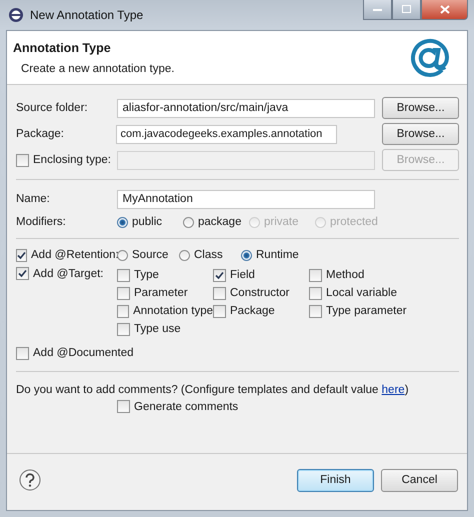  Describe the element at coordinates (227, 134) in the screenshot. I see `text-field: com.javacodegeeks.examples.annotation` at that location.